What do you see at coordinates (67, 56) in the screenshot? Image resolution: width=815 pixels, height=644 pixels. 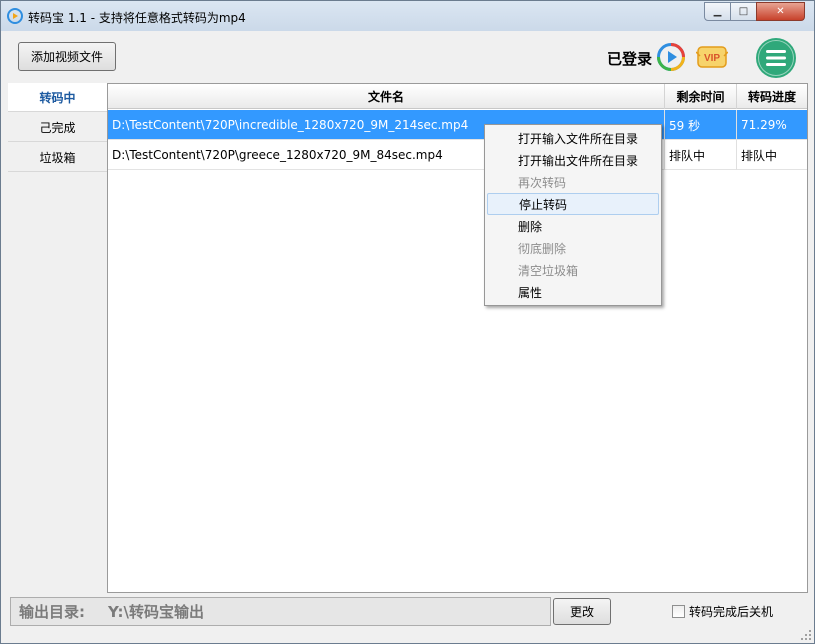 I see `add-video-button: 添加视频文件` at bounding box center [67, 56].